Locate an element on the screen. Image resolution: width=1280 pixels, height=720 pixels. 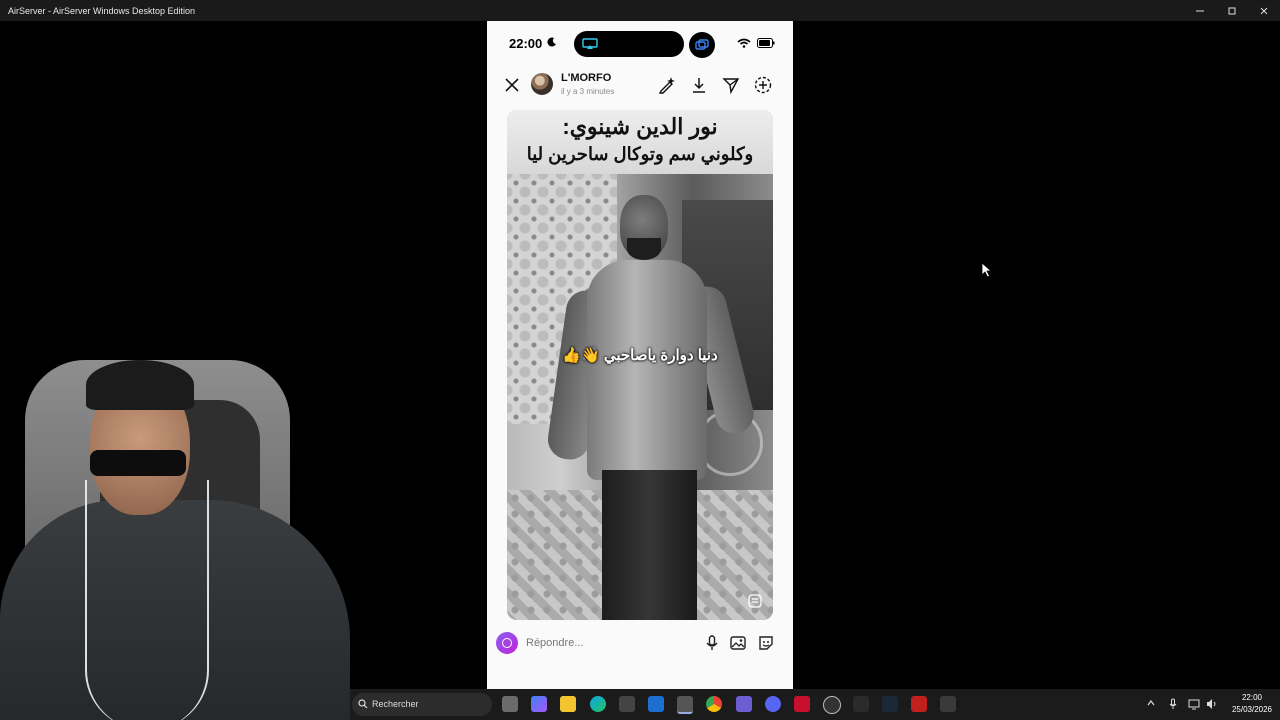
minimize-icon is located at coordinates (1200, 10).